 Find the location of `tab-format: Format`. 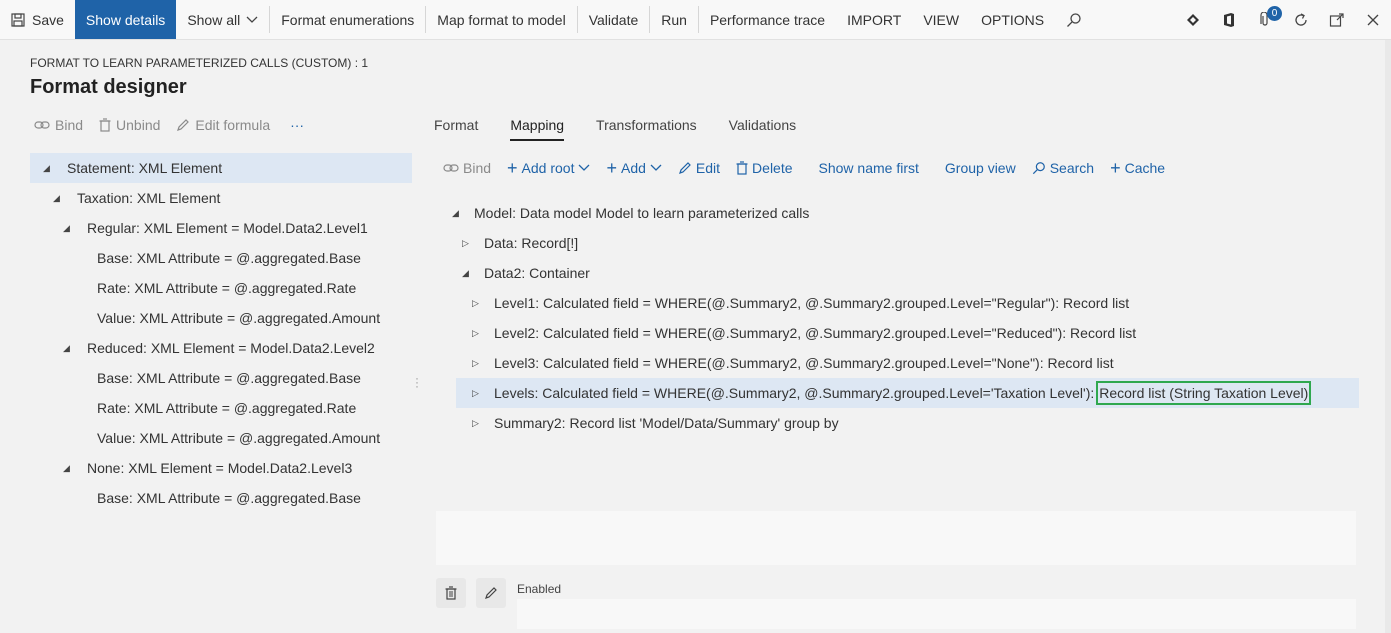

tab-format: Format is located at coordinates (456, 129).